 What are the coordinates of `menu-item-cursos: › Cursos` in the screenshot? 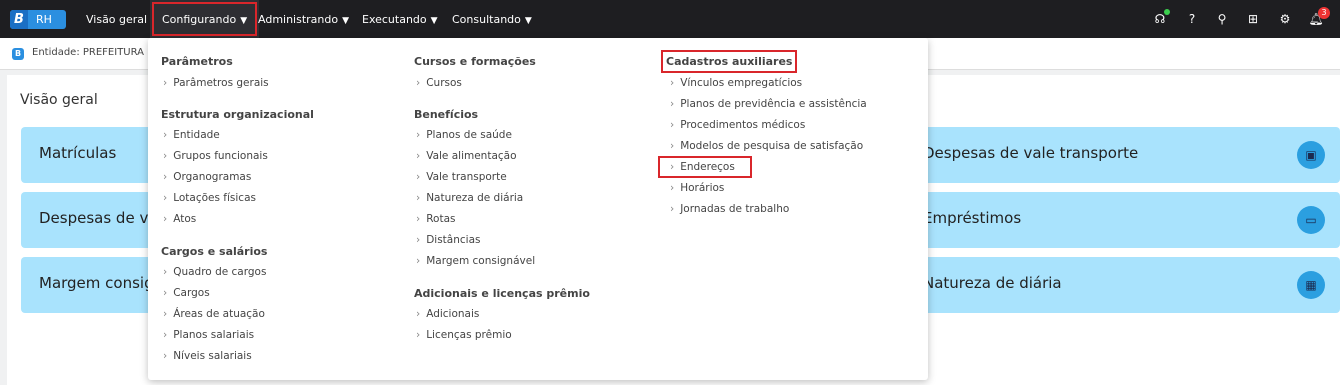 It's located at (439, 83).